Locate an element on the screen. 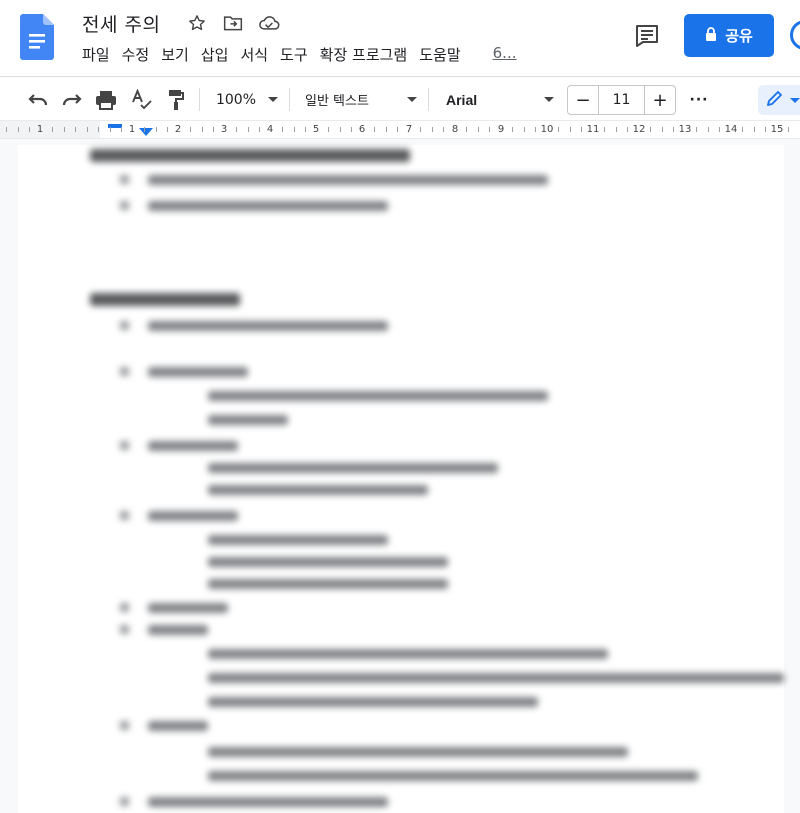 This screenshot has width=800, height=813. move-to-folder-icon is located at coordinates (233, 23).